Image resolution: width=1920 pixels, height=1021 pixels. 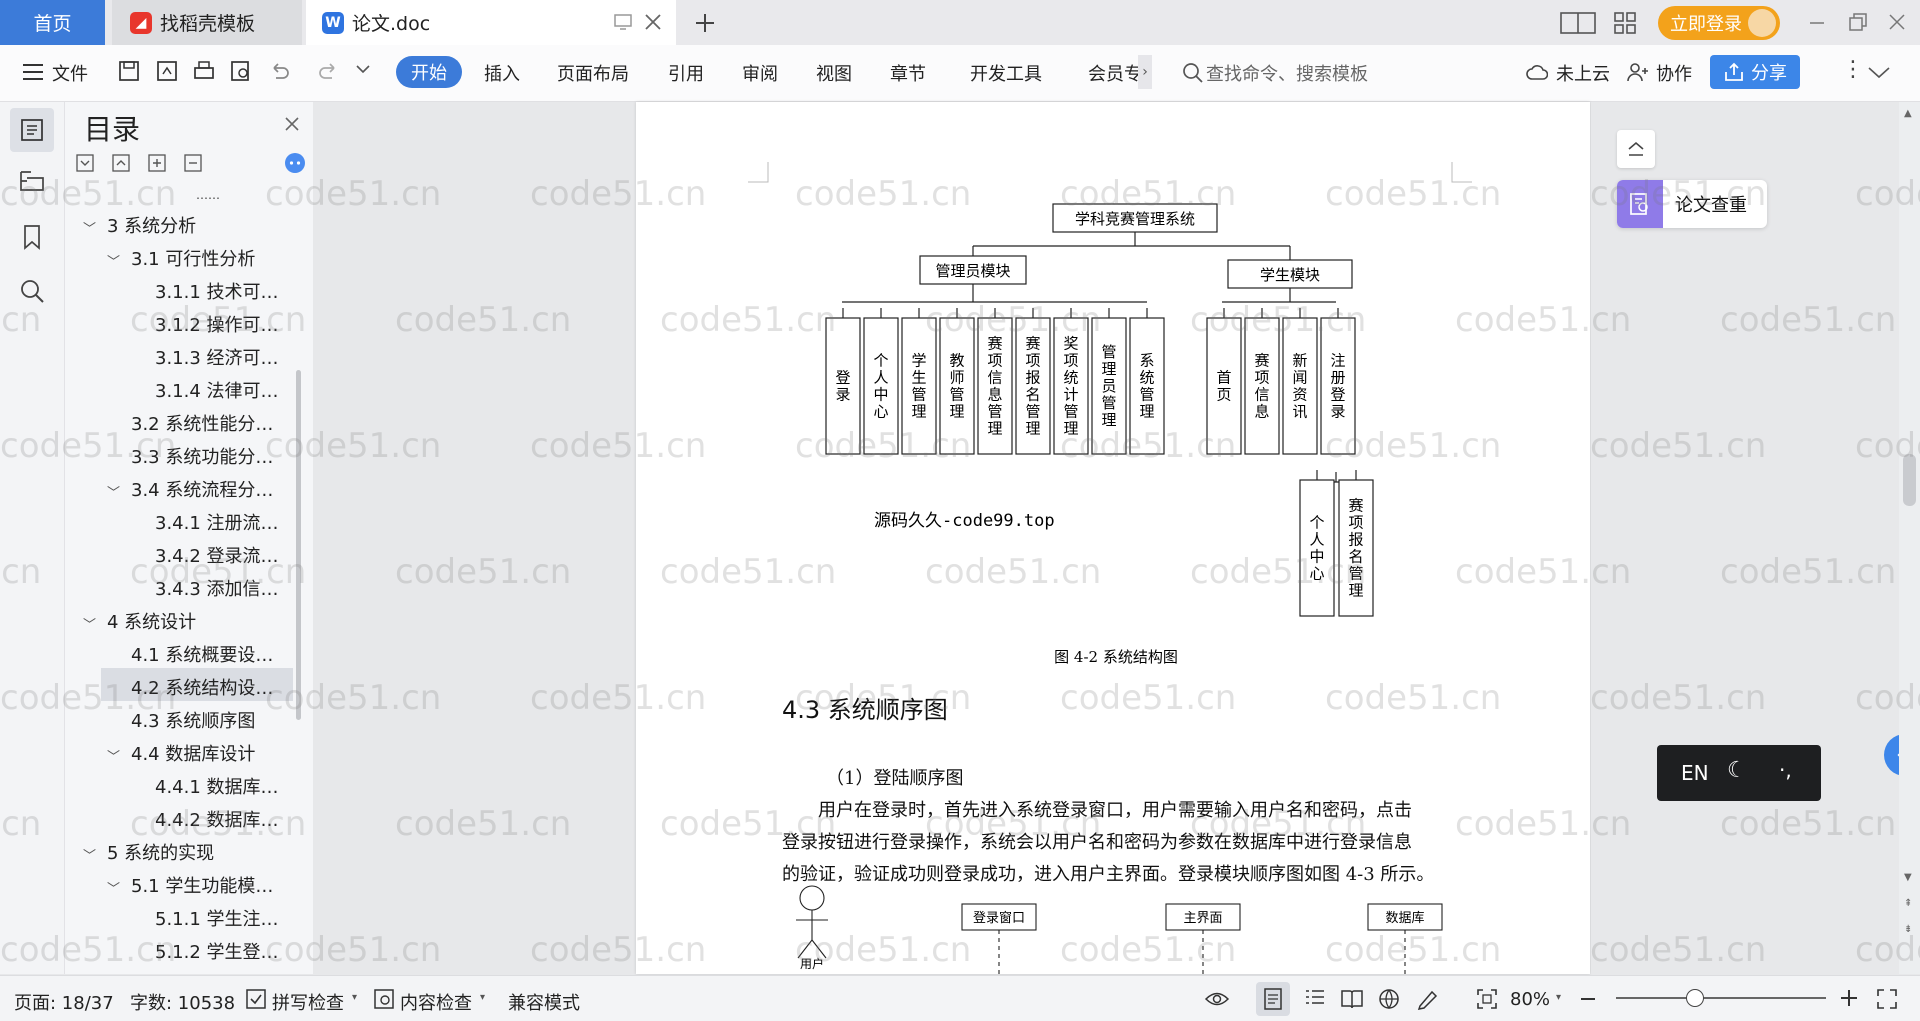 What do you see at coordinates (705, 23) in the screenshot?
I see `new-tab-icon` at bounding box center [705, 23].